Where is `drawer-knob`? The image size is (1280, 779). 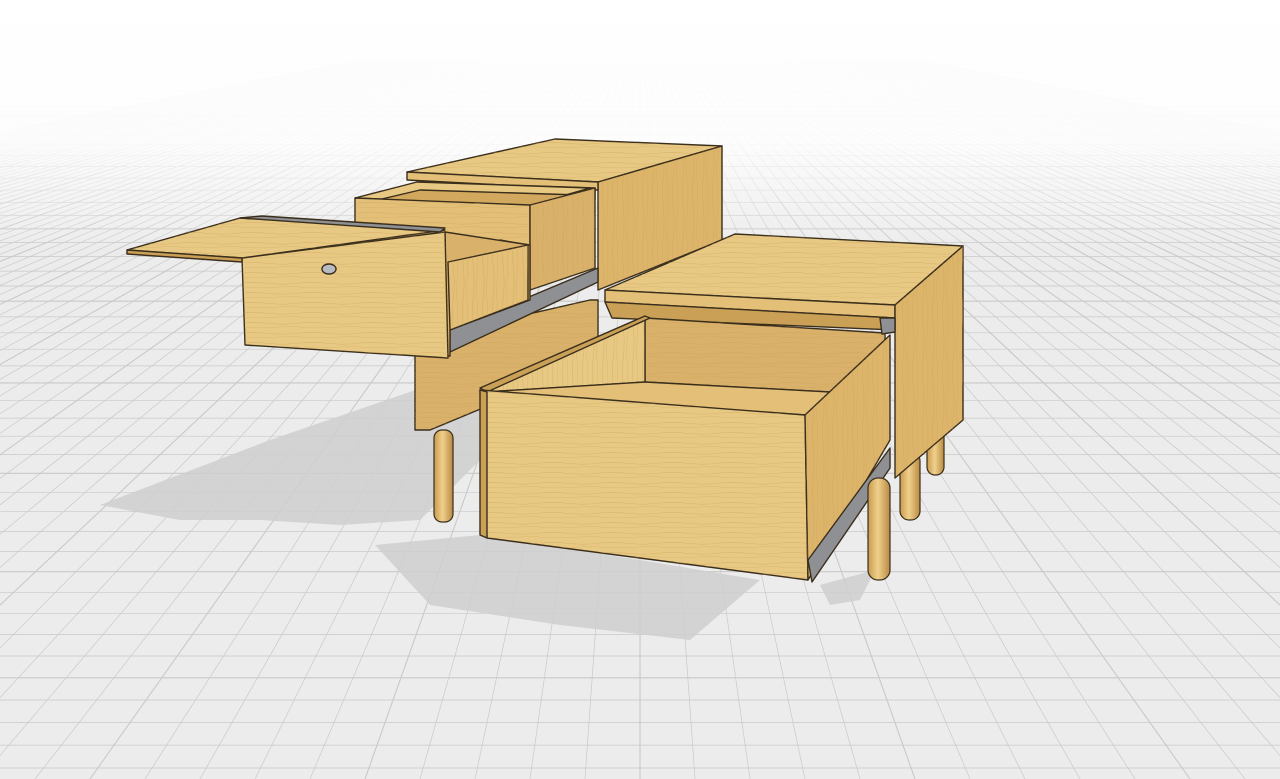 drawer-knob is located at coordinates (329, 269).